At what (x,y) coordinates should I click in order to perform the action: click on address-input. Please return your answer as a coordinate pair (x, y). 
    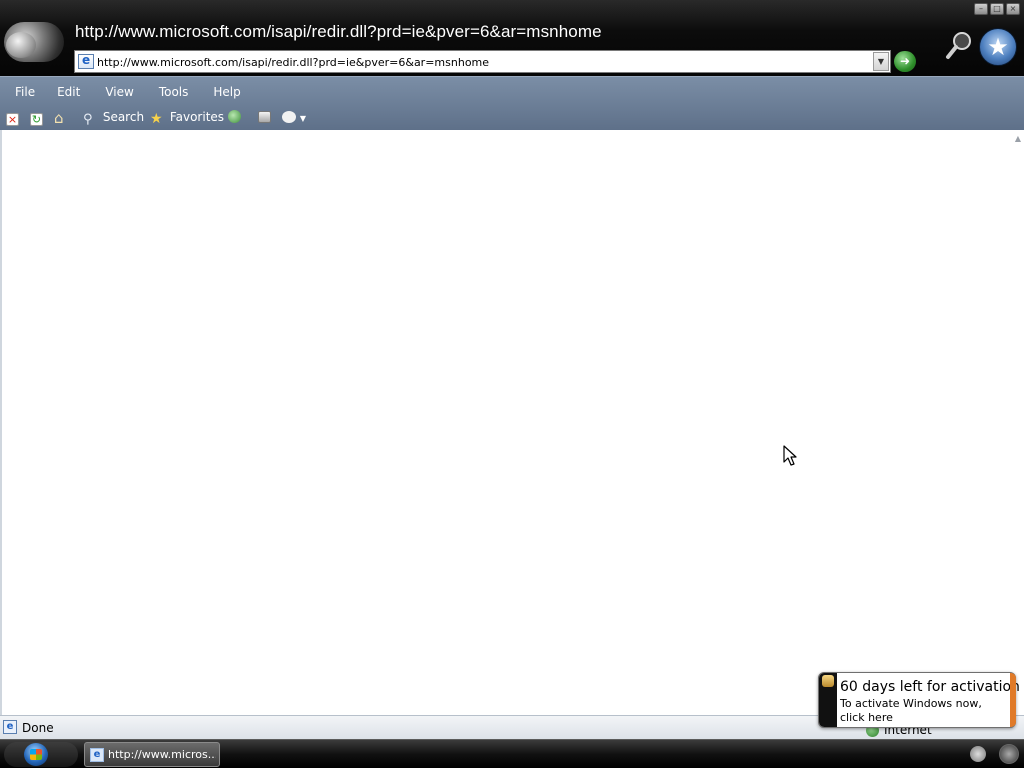
    Looking at the image, I should click on (482, 62).